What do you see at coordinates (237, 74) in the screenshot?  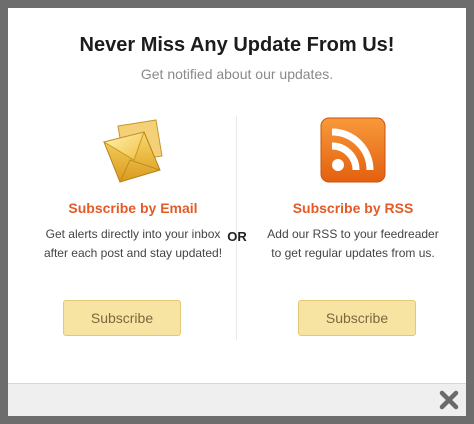 I see `modal-subtitle: Get notified about our updates.` at bounding box center [237, 74].